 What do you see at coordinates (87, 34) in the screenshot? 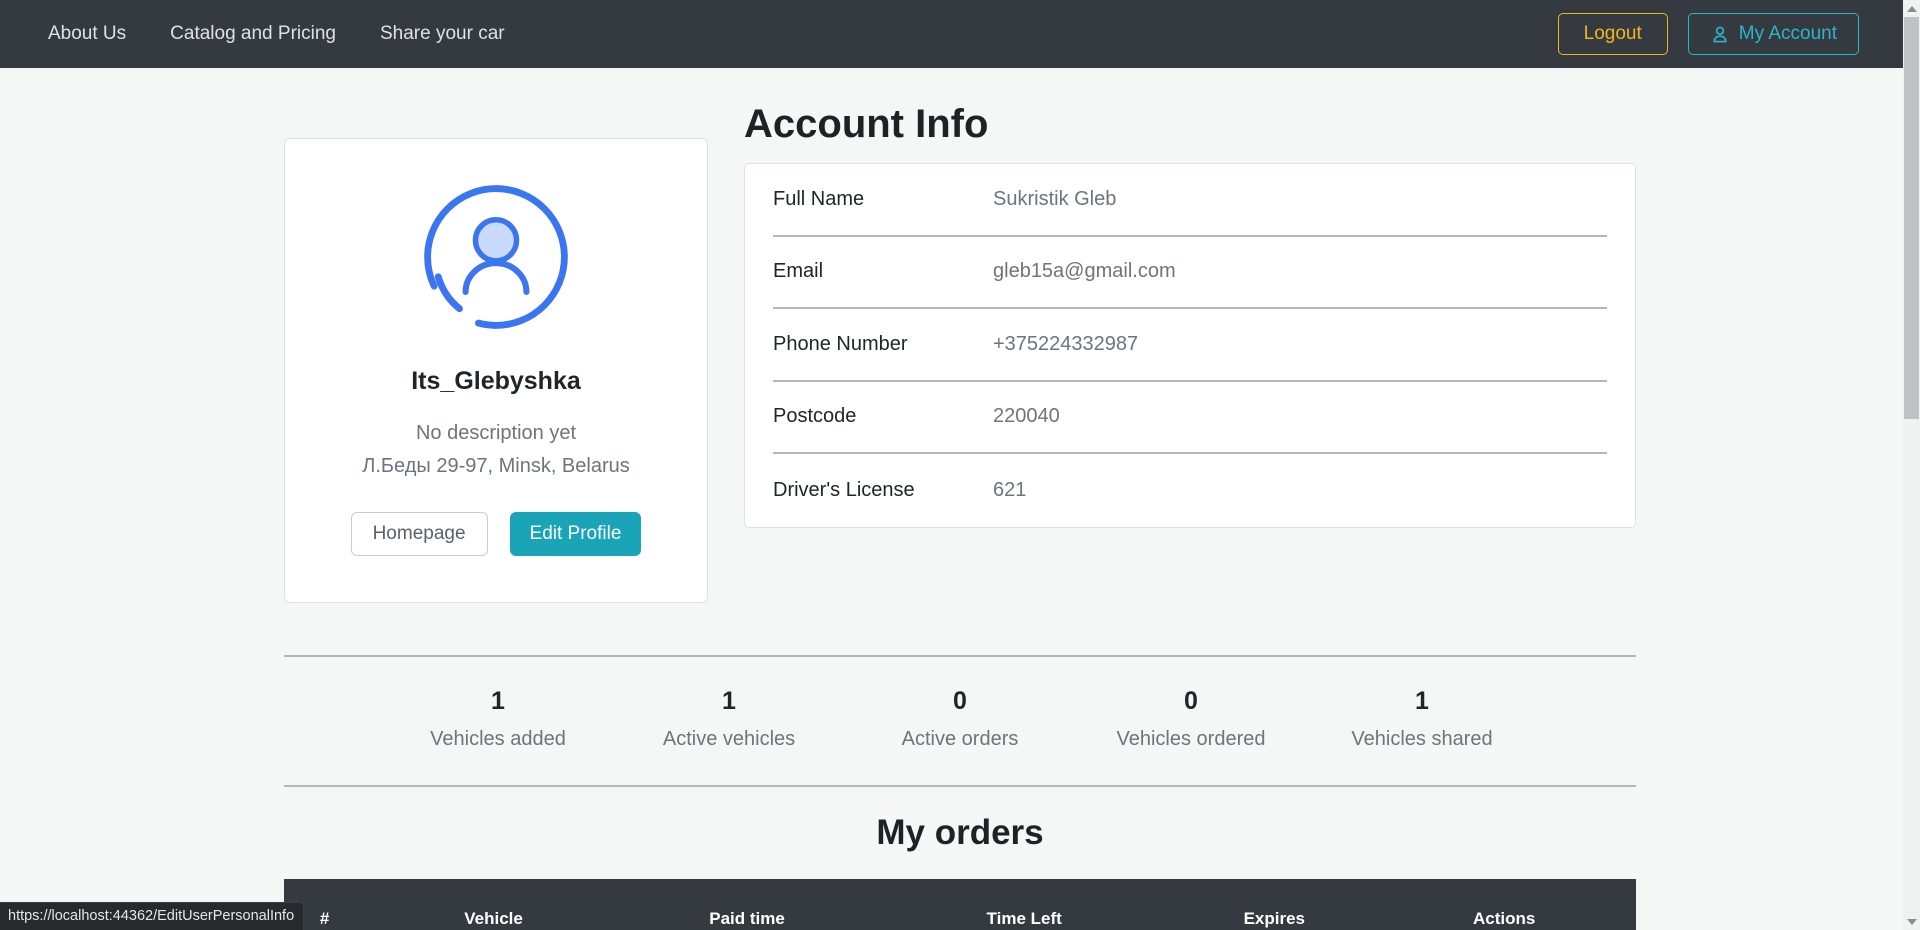
I see `nav-link-about-us: About Us` at bounding box center [87, 34].